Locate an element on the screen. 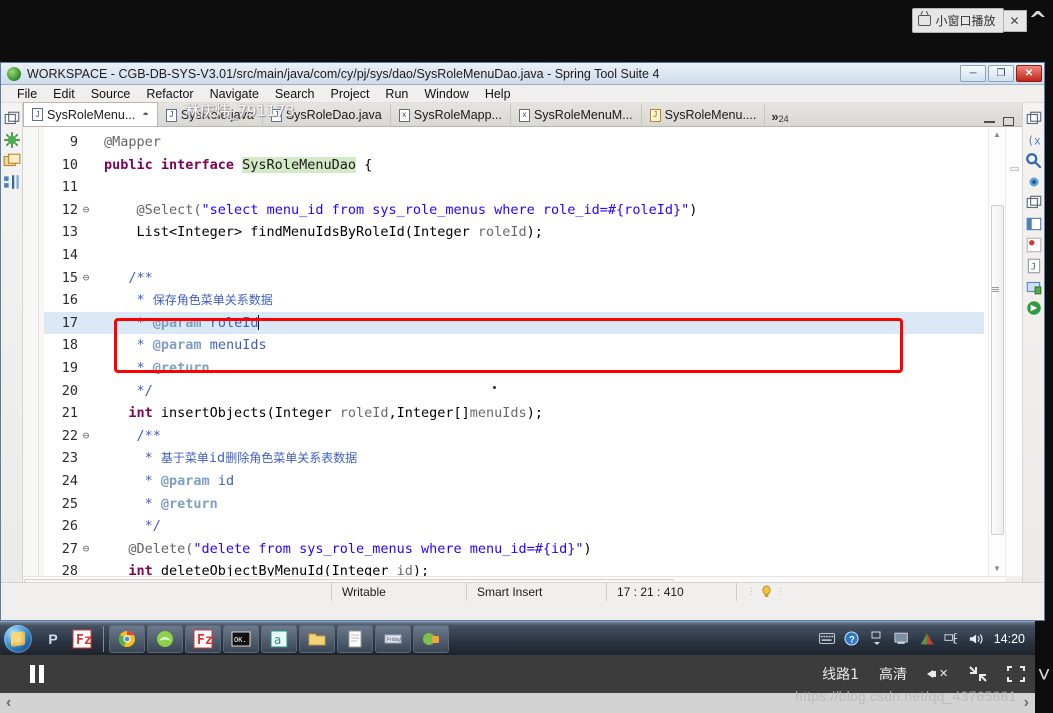 Image resolution: width=1053 pixels, height=713 pixels. display-settings-icon is located at coordinates (902, 639).